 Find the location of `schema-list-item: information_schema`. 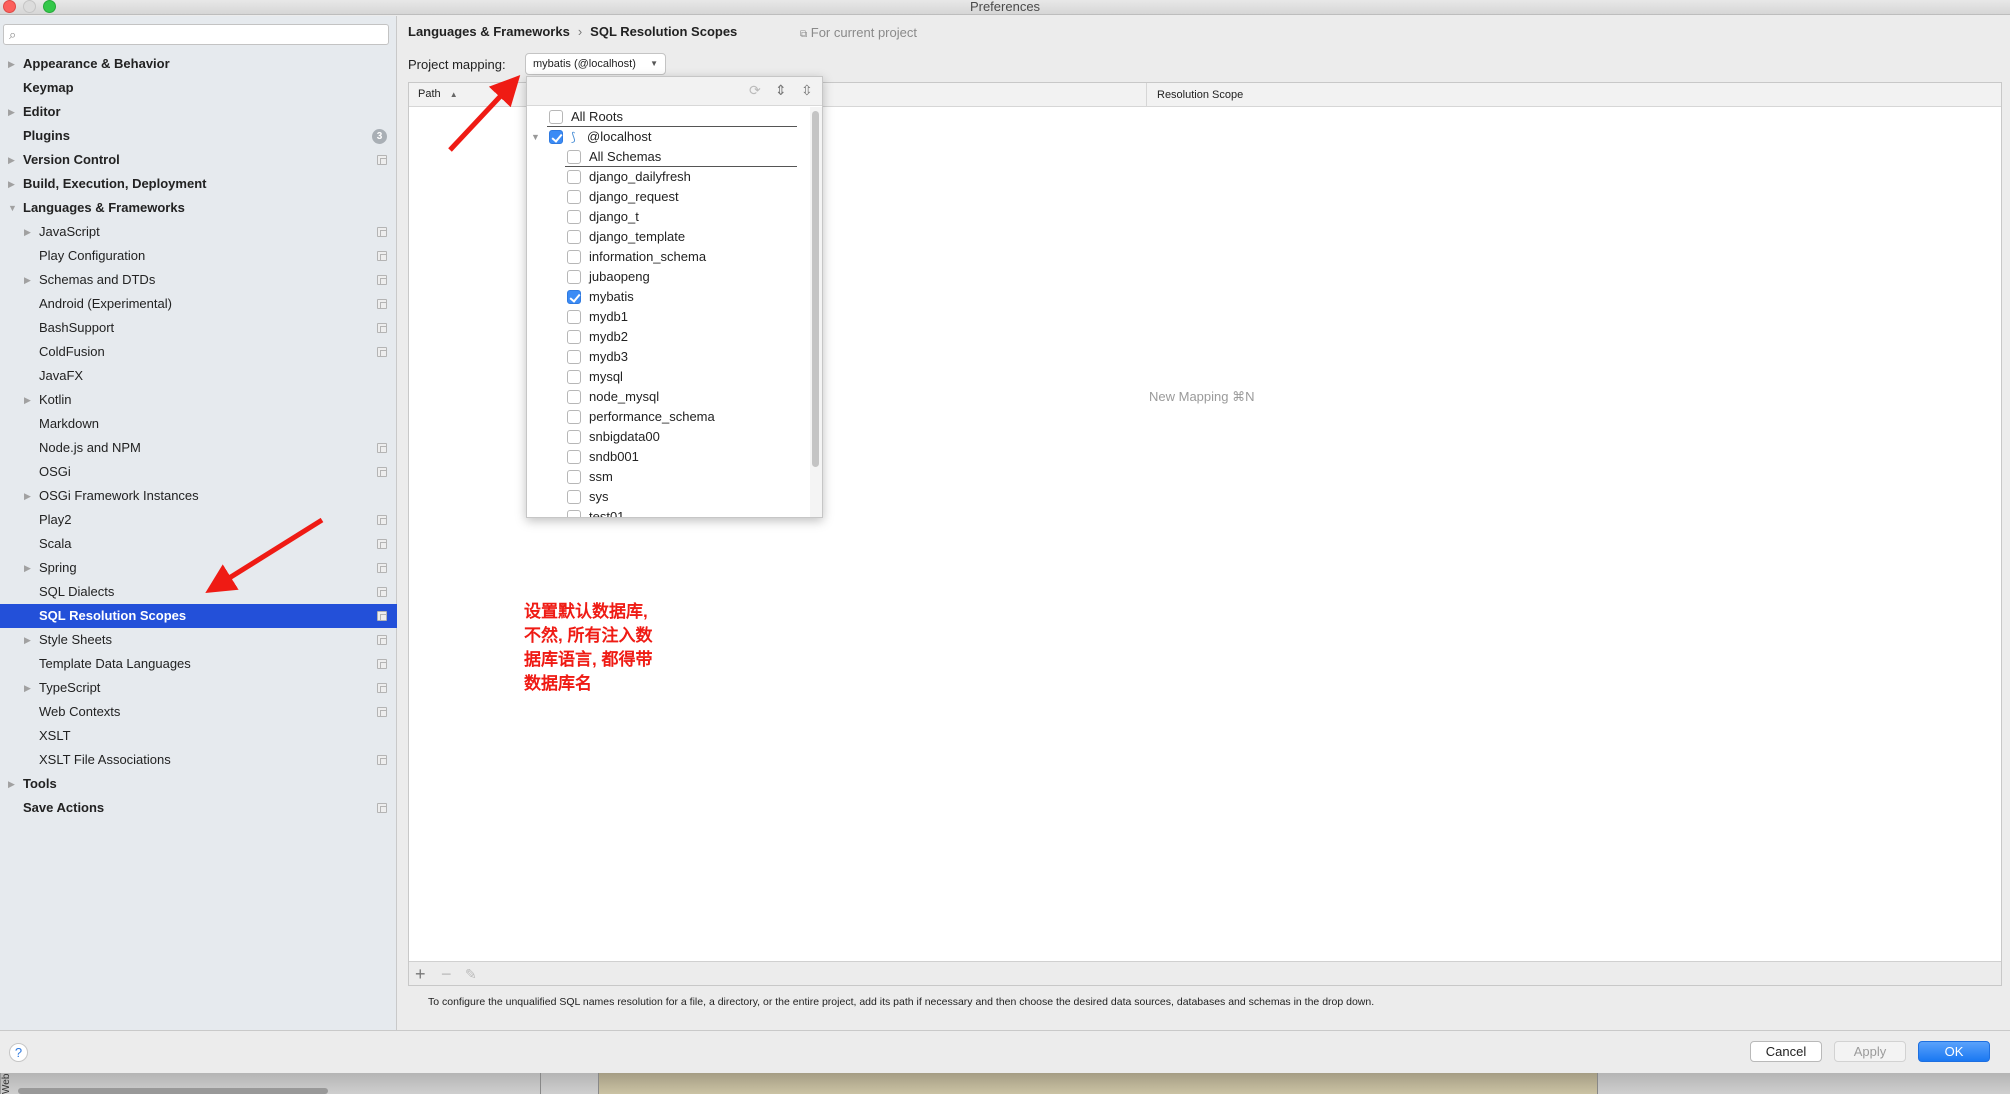

schema-list-item: information_schema is located at coordinates (670, 257).